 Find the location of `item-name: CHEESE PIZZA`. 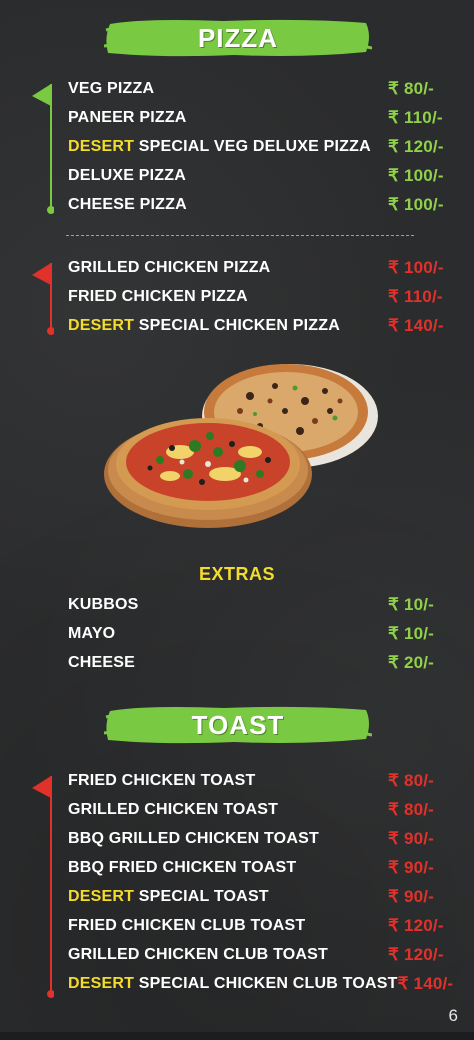

item-name: CHEESE PIZZA is located at coordinates (127, 204).